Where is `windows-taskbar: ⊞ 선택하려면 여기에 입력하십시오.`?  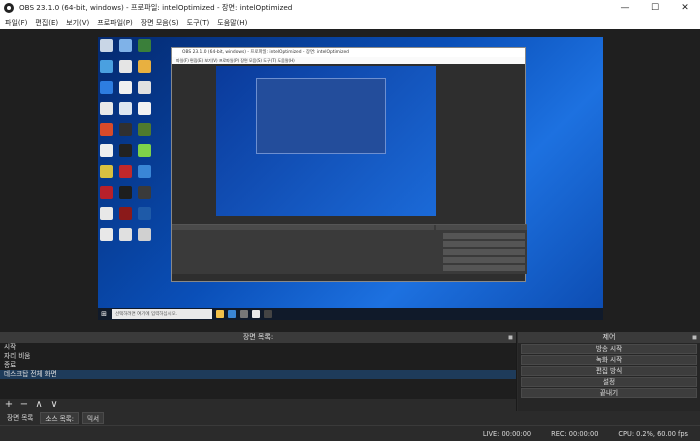 windows-taskbar: ⊞ 선택하려면 여기에 입력하십시오. is located at coordinates (350, 314).